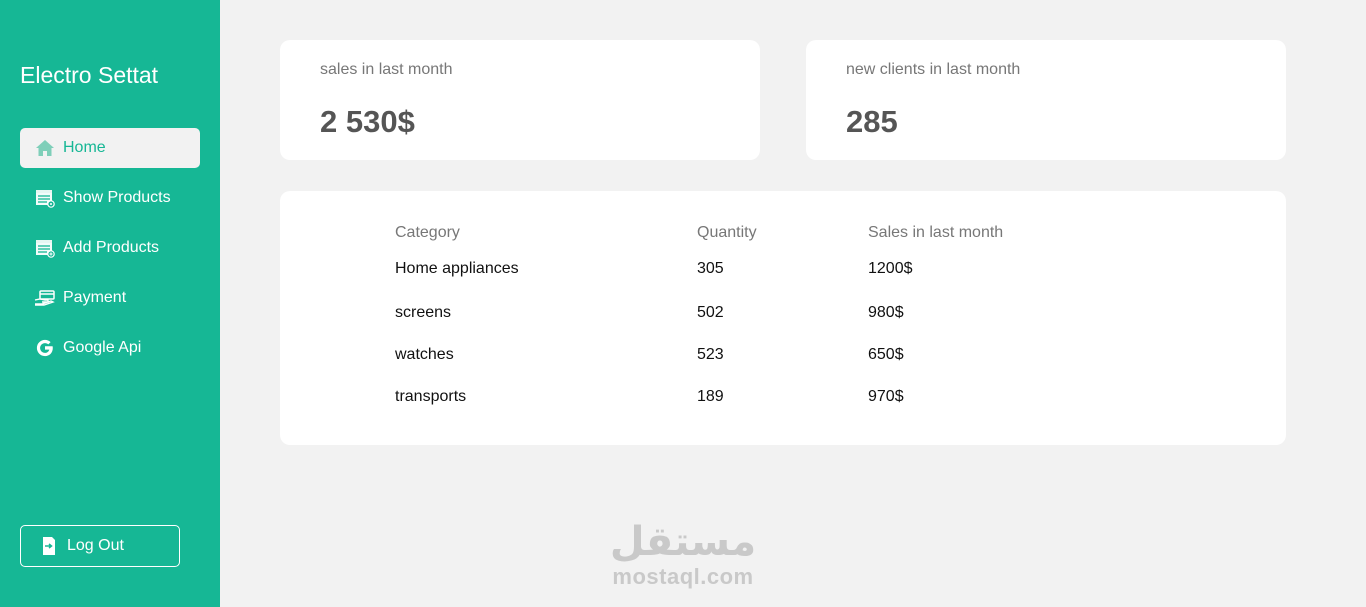 Image resolution: width=1366 pixels, height=607 pixels. Describe the element at coordinates (45, 348) in the screenshot. I see `google-icon` at that location.